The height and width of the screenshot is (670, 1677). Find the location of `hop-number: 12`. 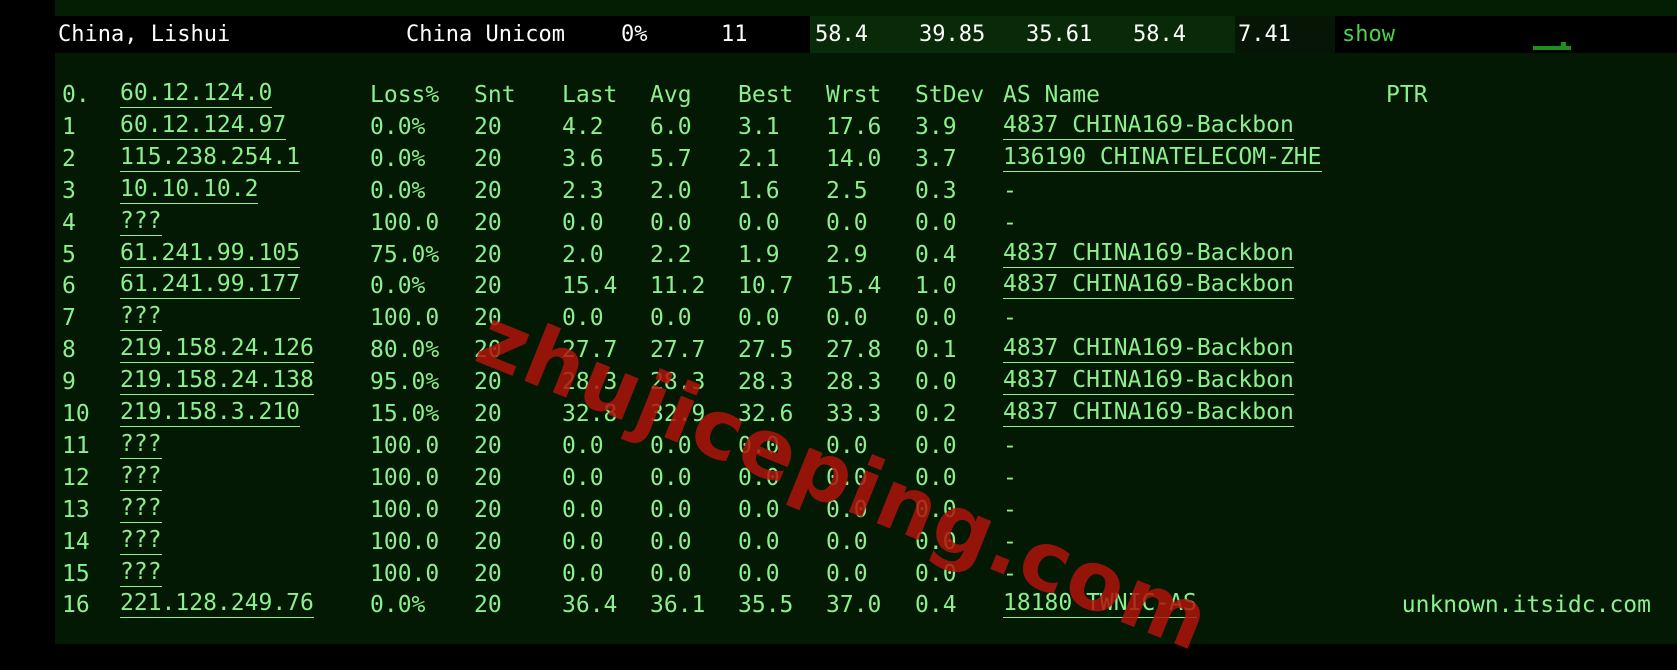

hop-number: 12 is located at coordinates (76, 477).